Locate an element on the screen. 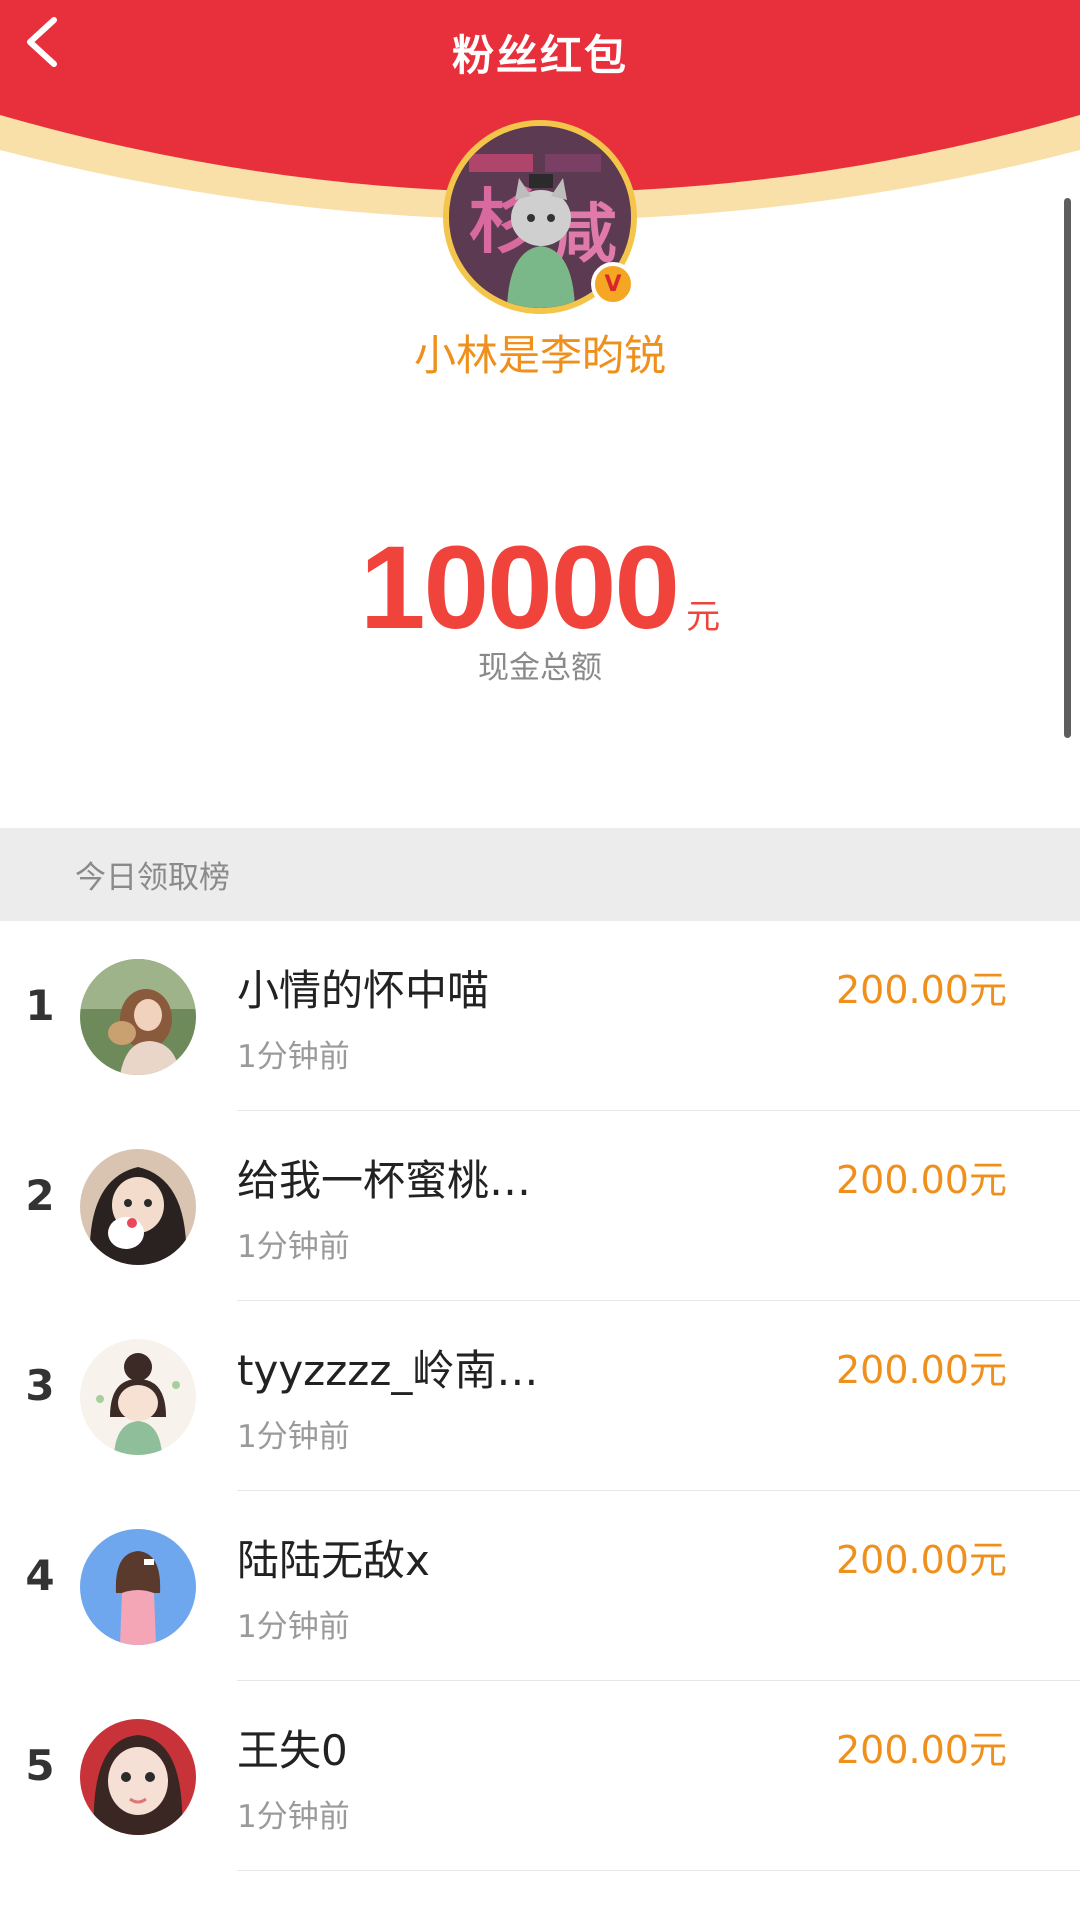 This screenshot has width=1080, height=1919. rank-number: 2 is located at coordinates (40, 1195).